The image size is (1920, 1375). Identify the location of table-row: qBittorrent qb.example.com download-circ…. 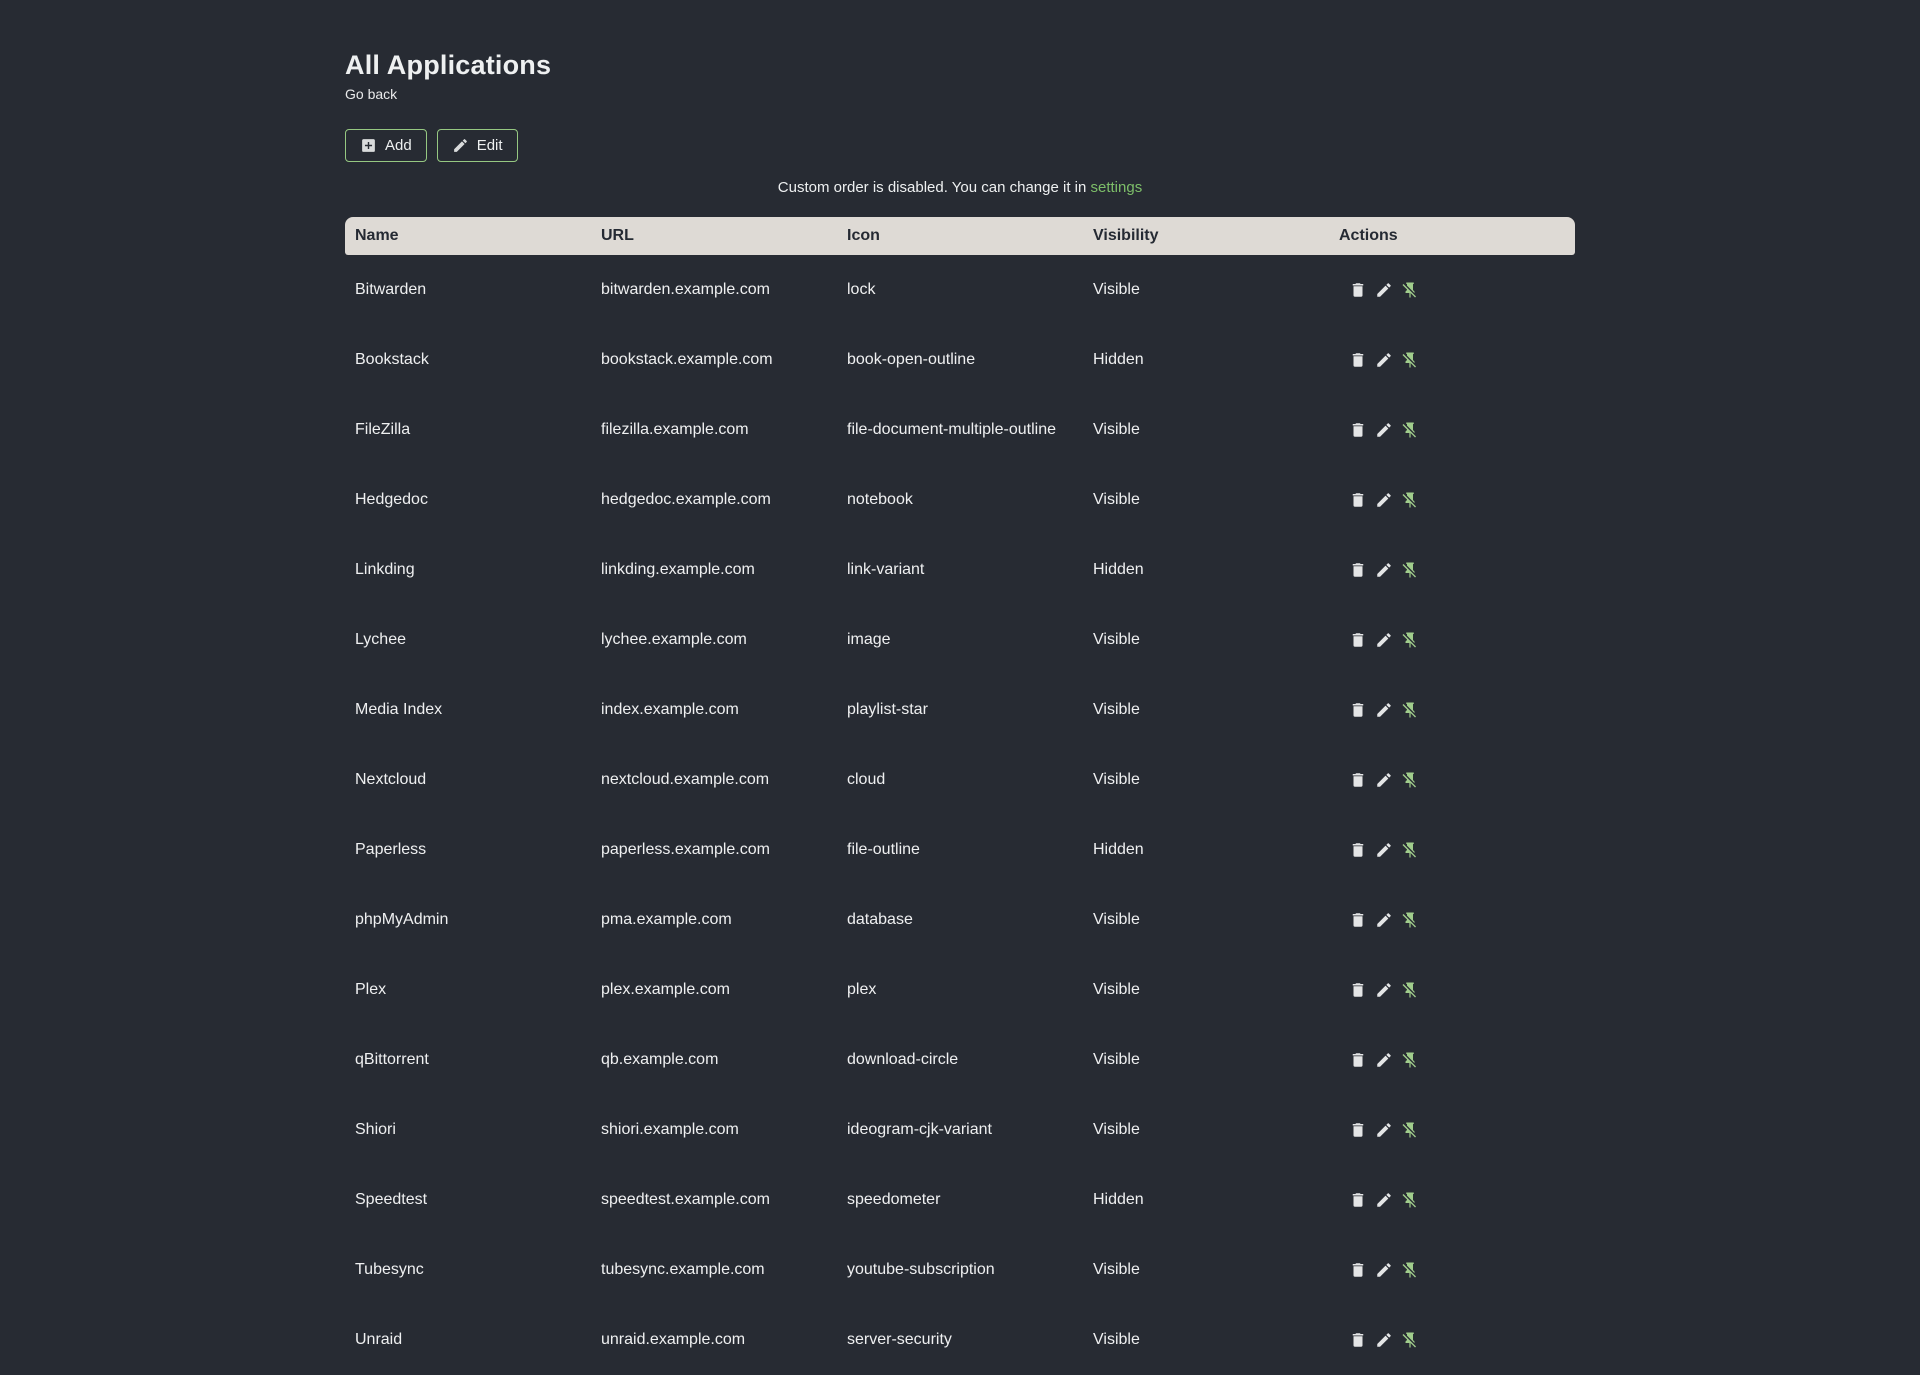
(960, 1060).